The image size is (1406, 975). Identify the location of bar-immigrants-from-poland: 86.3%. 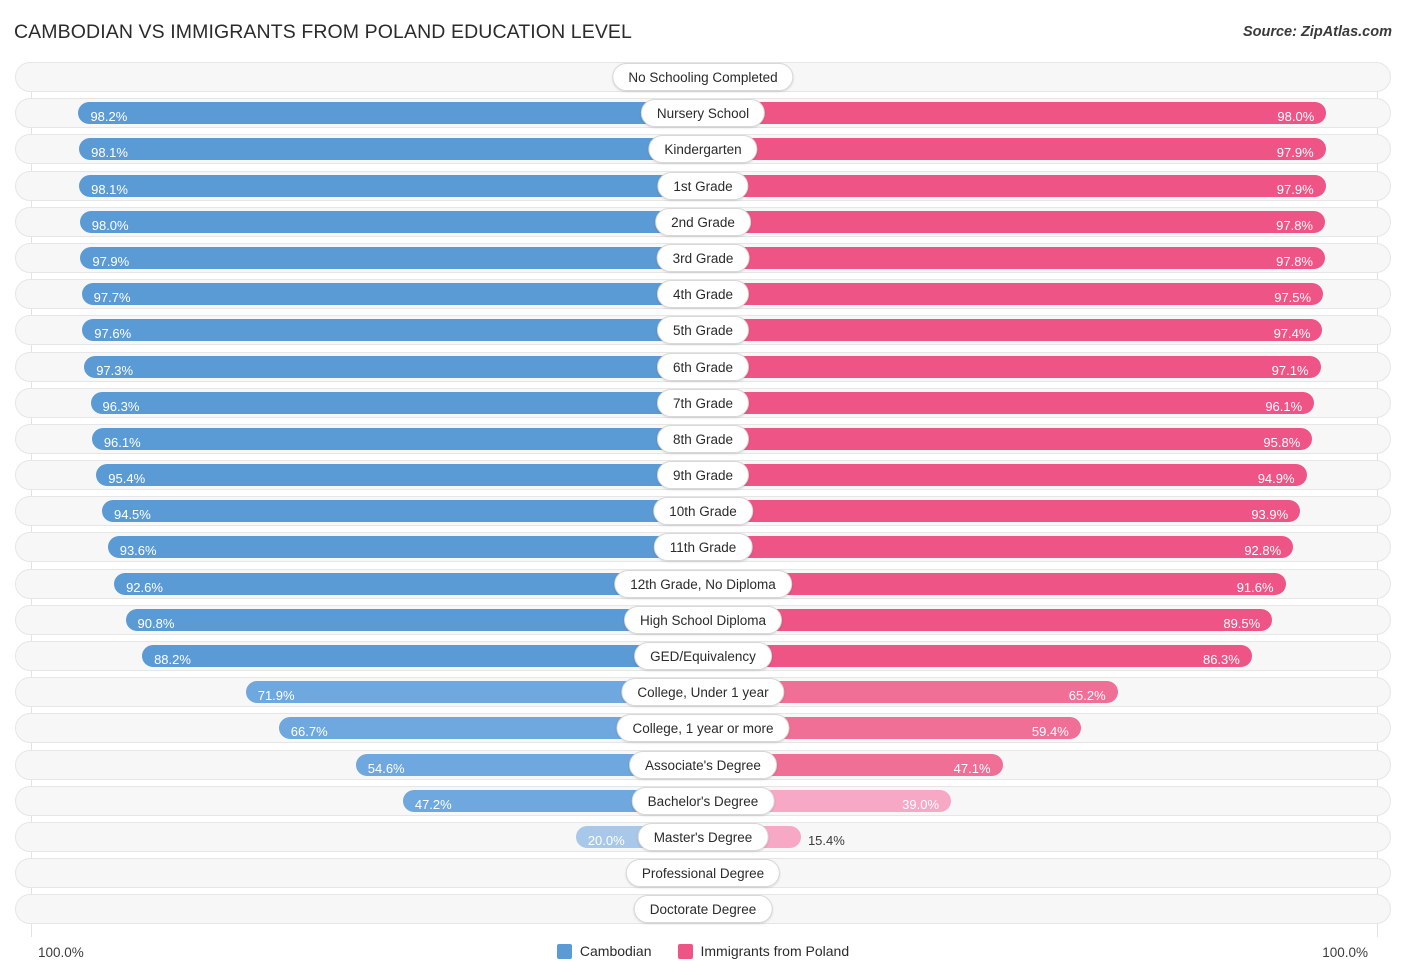
(977, 656).